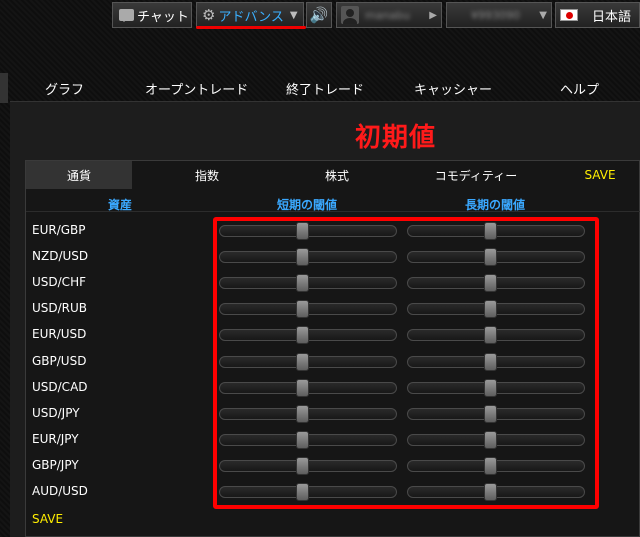  I want to click on balance-value: ¥993090, so click(495, 15).